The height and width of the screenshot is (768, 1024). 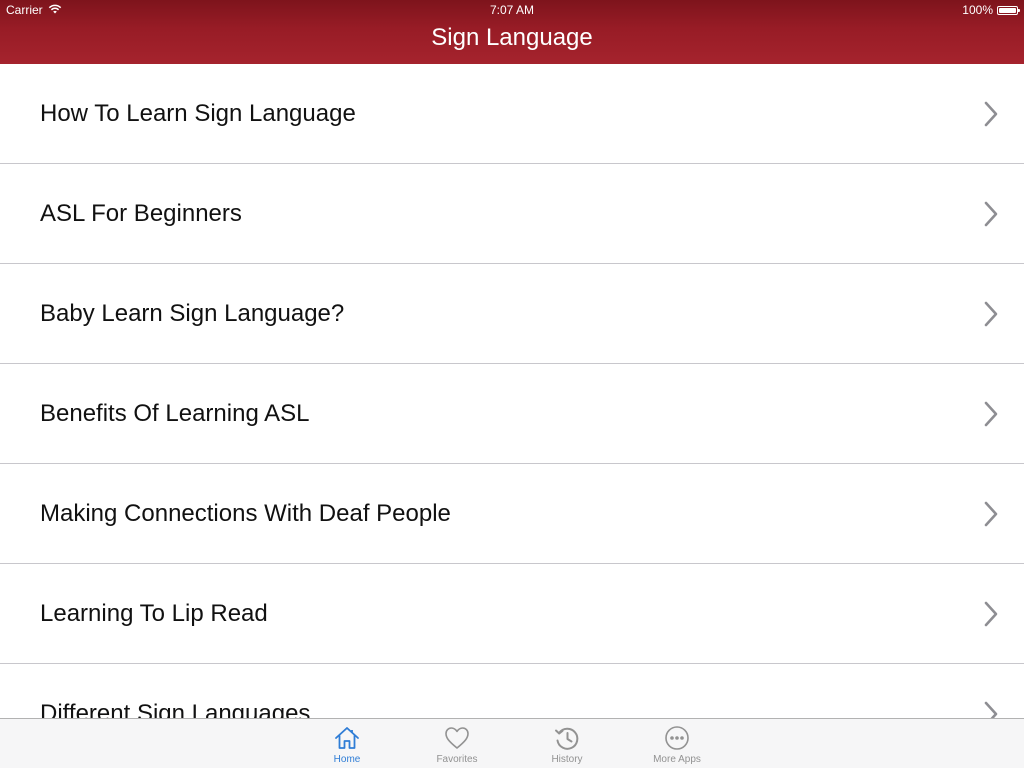 I want to click on list-item: Different Sign Languages, so click(x=512, y=691).